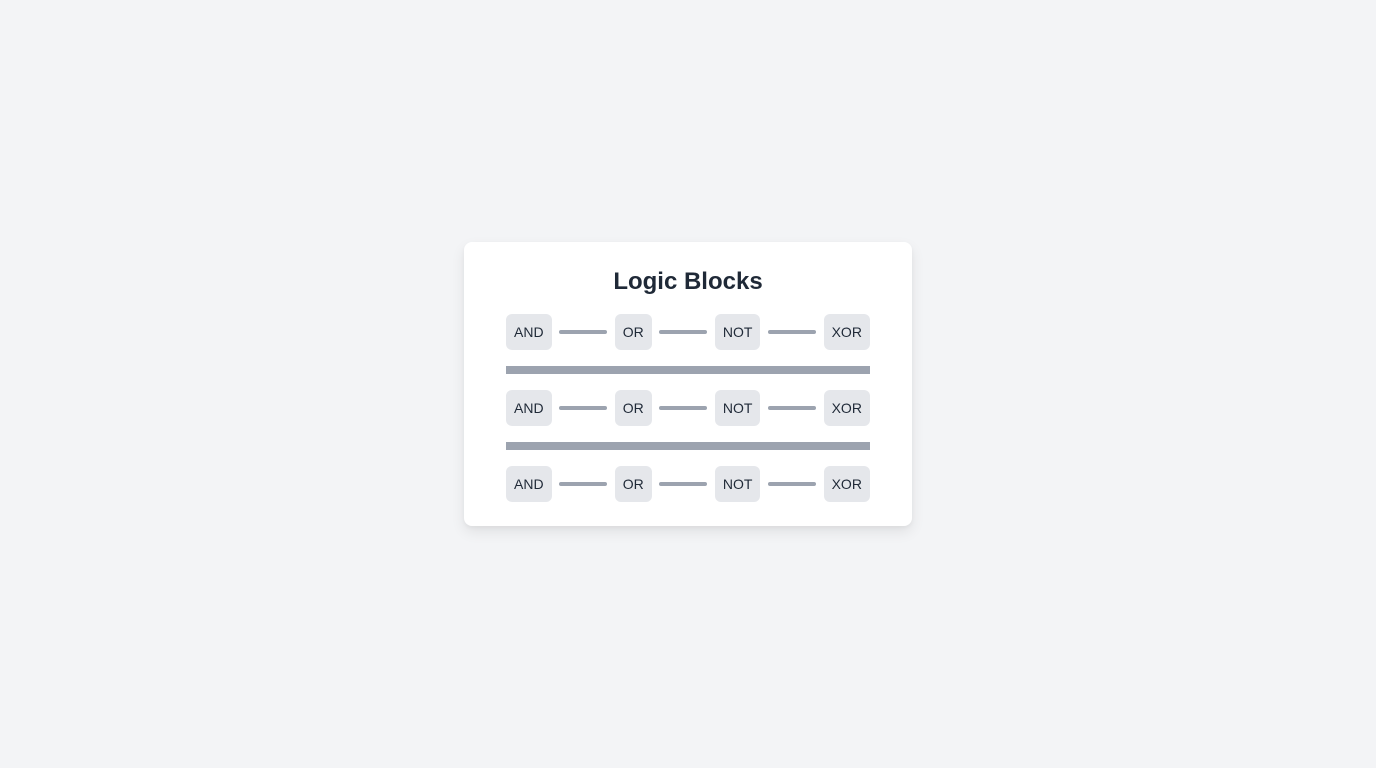  I want to click on logic-row-3: AND OR NOT XOR, so click(688, 484).